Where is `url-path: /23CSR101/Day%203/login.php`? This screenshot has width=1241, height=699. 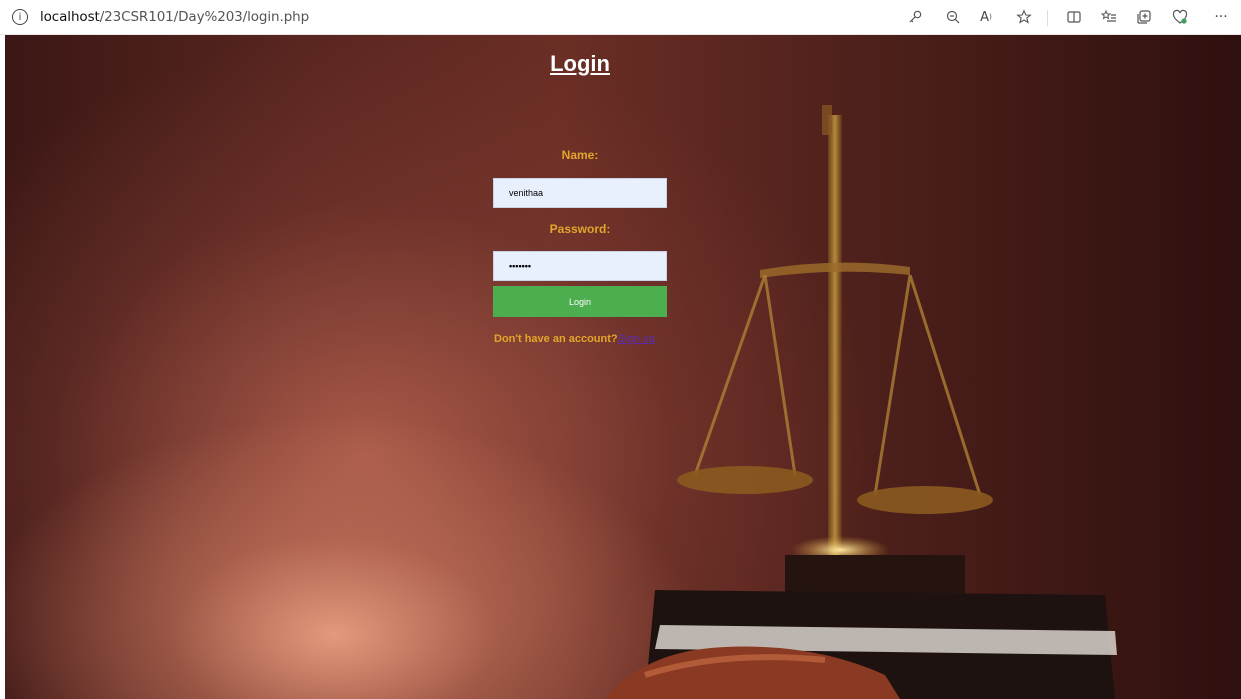 url-path: /23CSR101/Day%203/login.php is located at coordinates (204, 17).